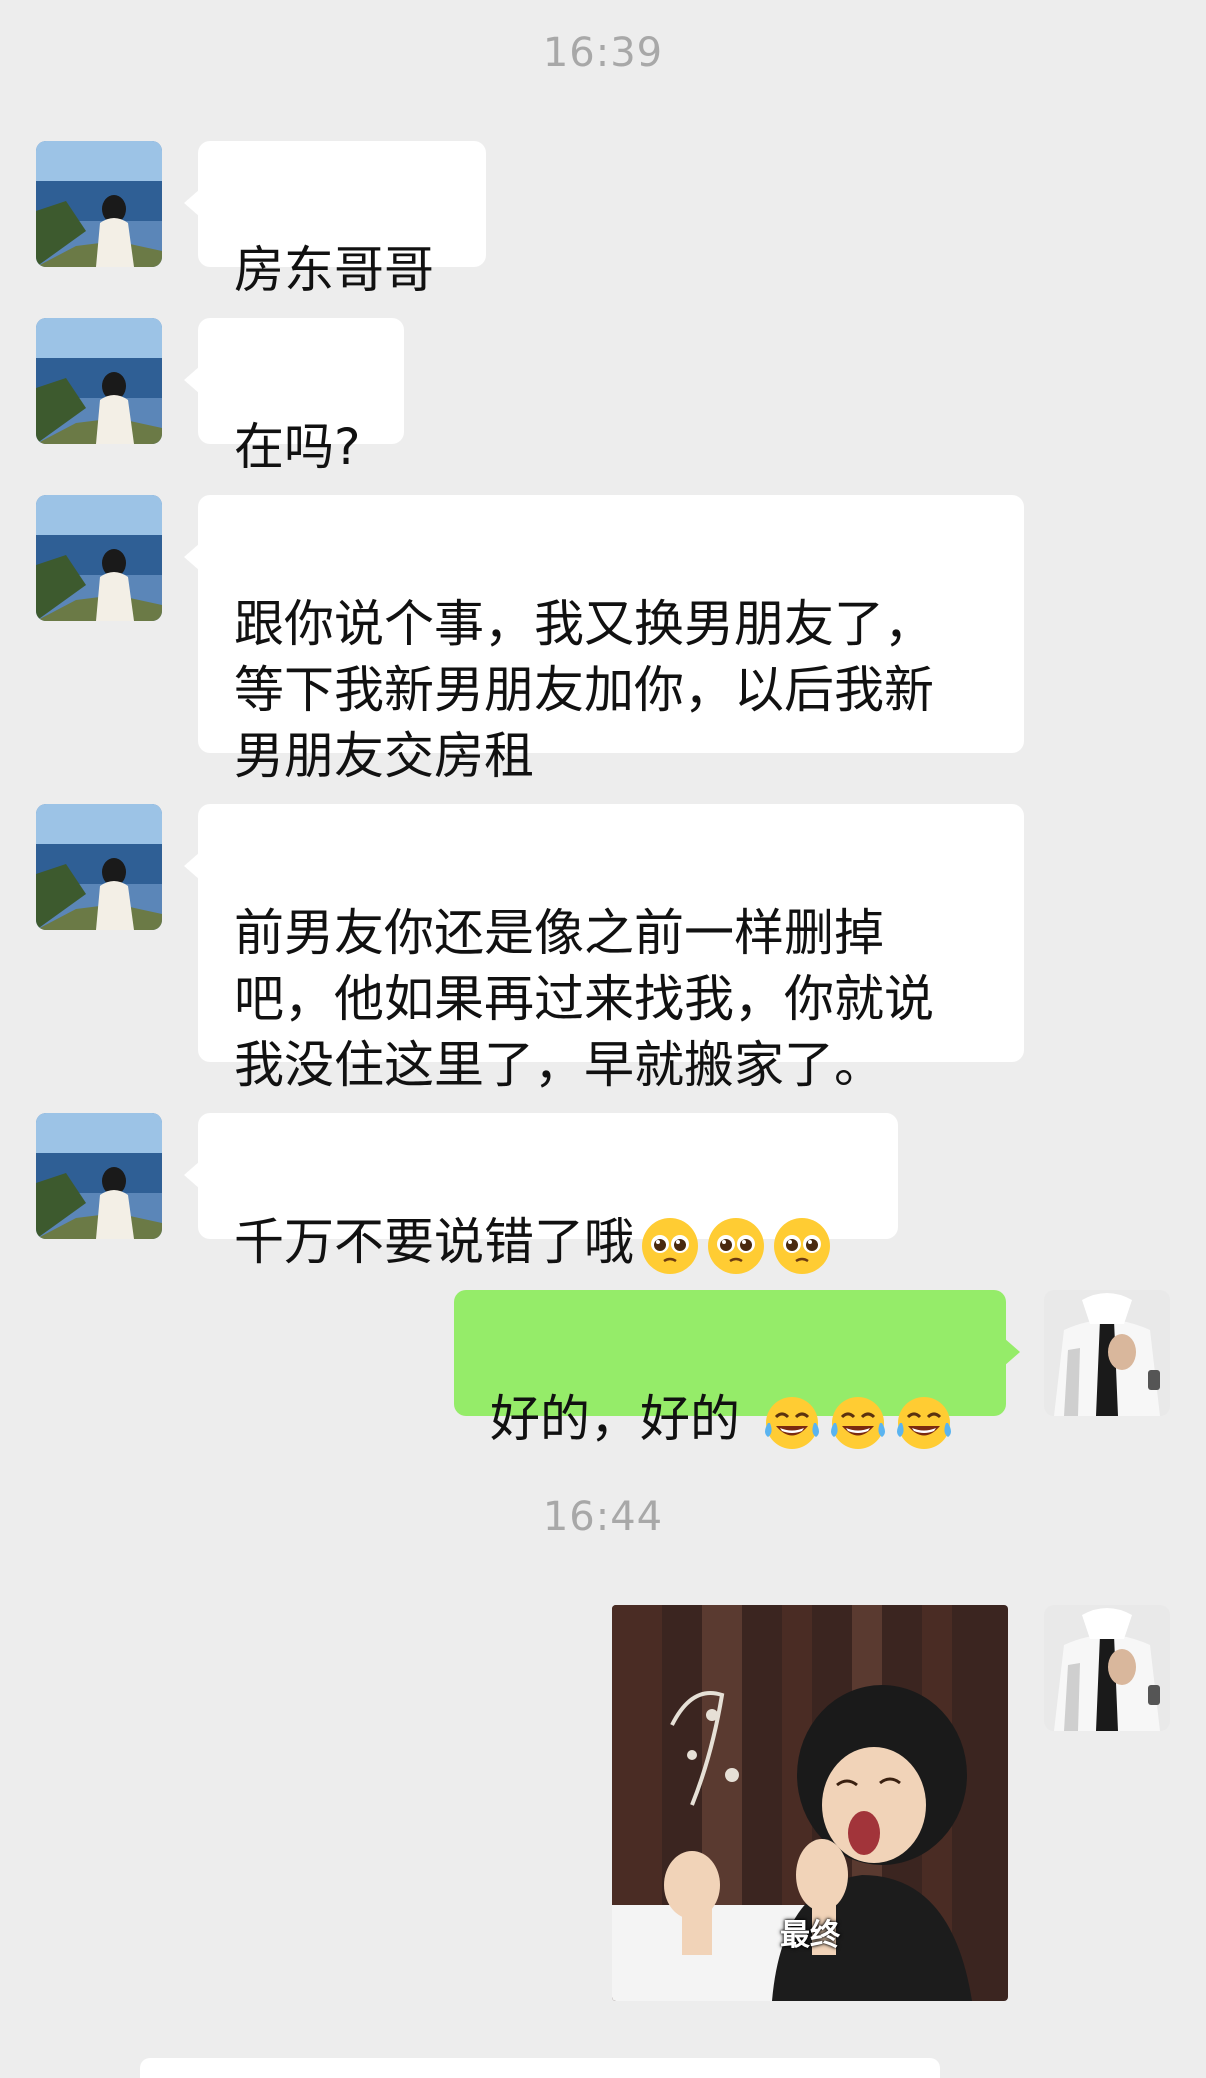 The image size is (1206, 2078). Describe the element at coordinates (335, 220) in the screenshot. I see `message-bubble: 房东哥哥` at that location.